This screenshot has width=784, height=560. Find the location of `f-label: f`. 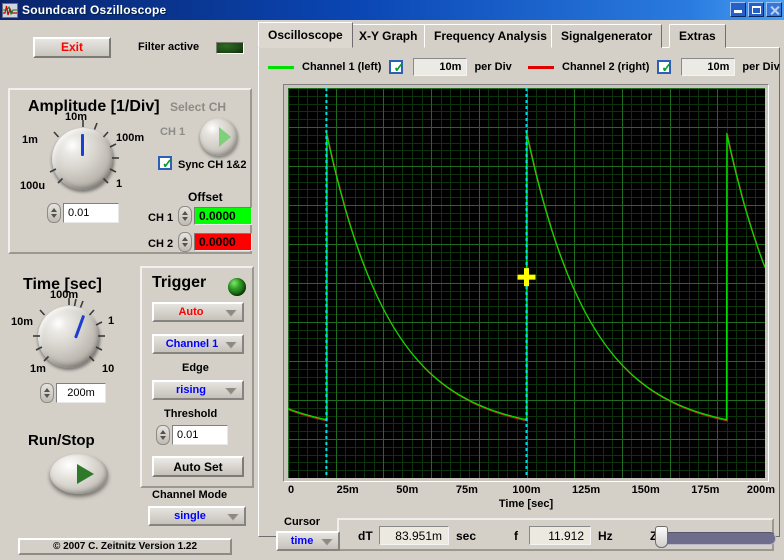

f-label: f is located at coordinates (516, 536).